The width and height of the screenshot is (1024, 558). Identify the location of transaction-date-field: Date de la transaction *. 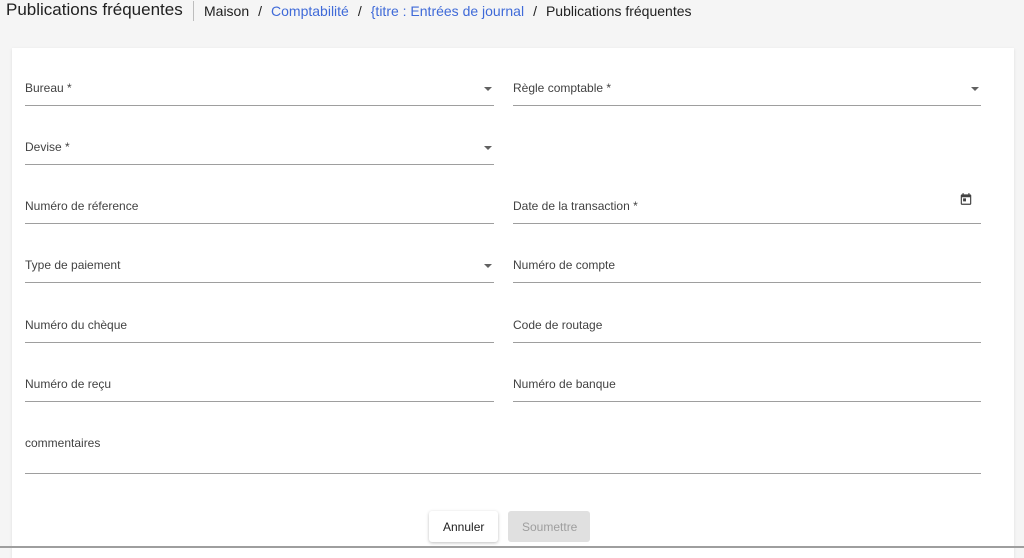
(747, 208).